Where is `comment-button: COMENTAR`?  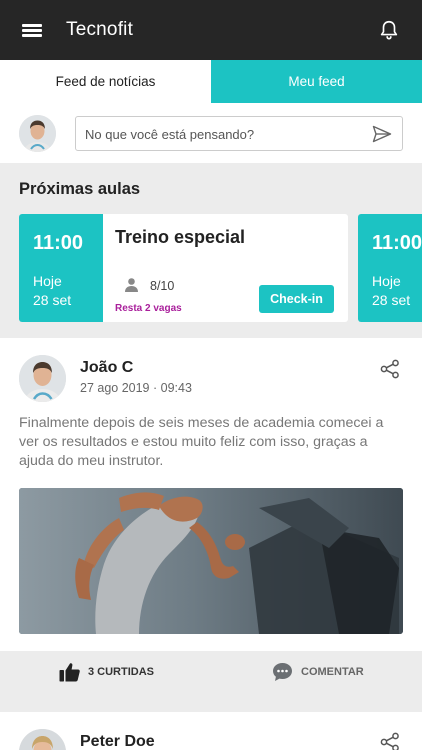
comment-button: COMENTAR is located at coordinates (318, 672).